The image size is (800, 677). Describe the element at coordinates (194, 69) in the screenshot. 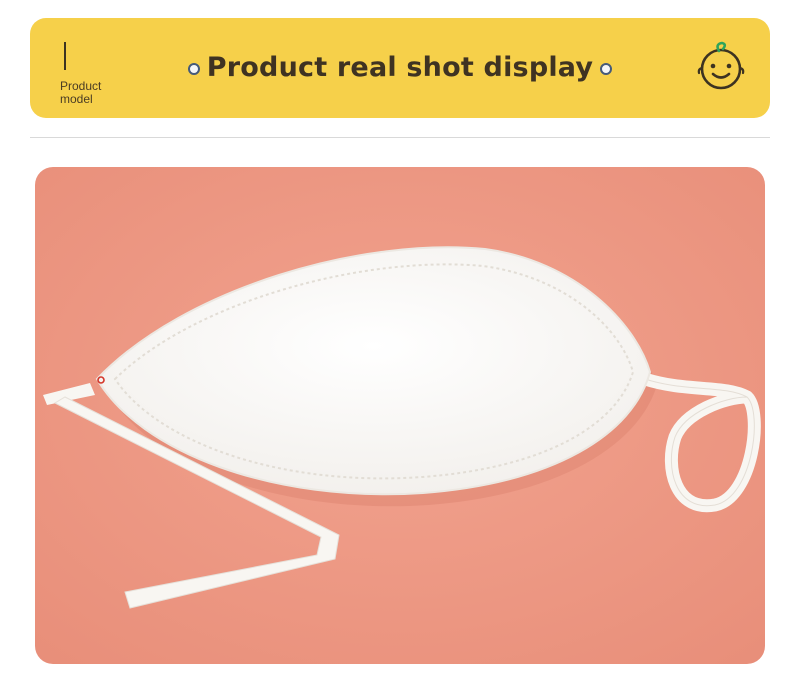

I see `left-dot-icon` at that location.